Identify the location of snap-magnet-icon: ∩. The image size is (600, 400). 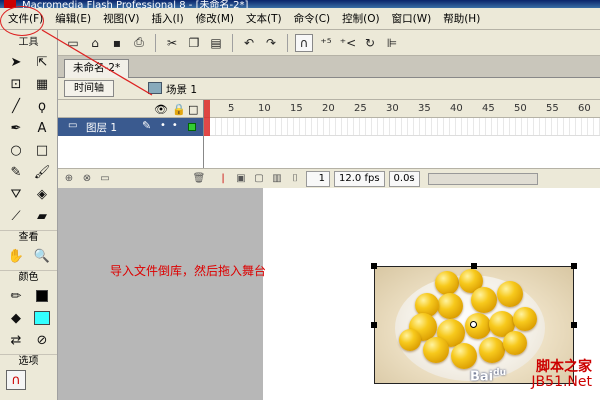
(304, 42).